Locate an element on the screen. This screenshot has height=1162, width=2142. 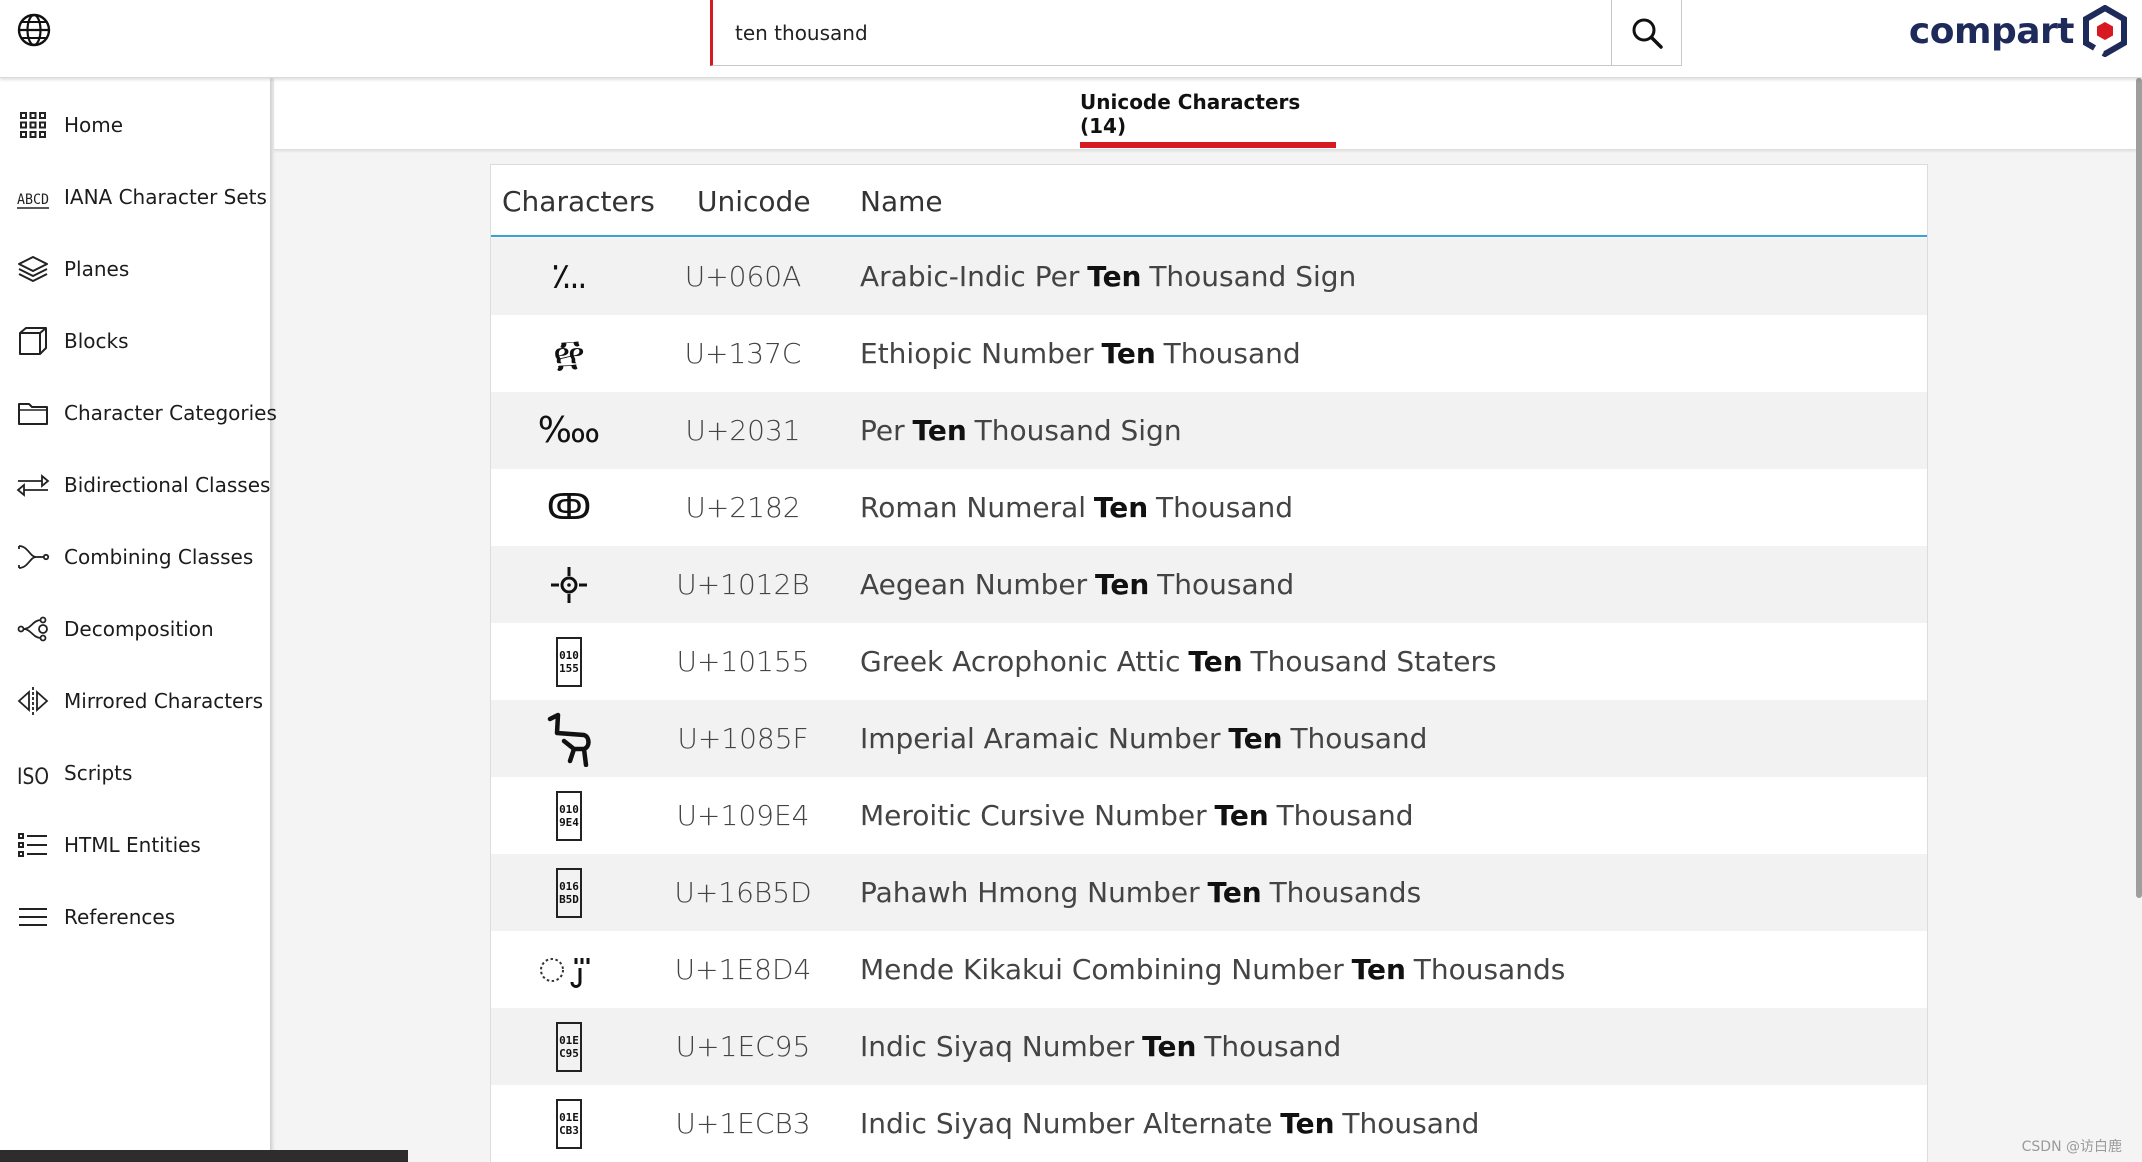
tab-unicode-characters: Unicode Characters (14) is located at coordinates (1208, 114).